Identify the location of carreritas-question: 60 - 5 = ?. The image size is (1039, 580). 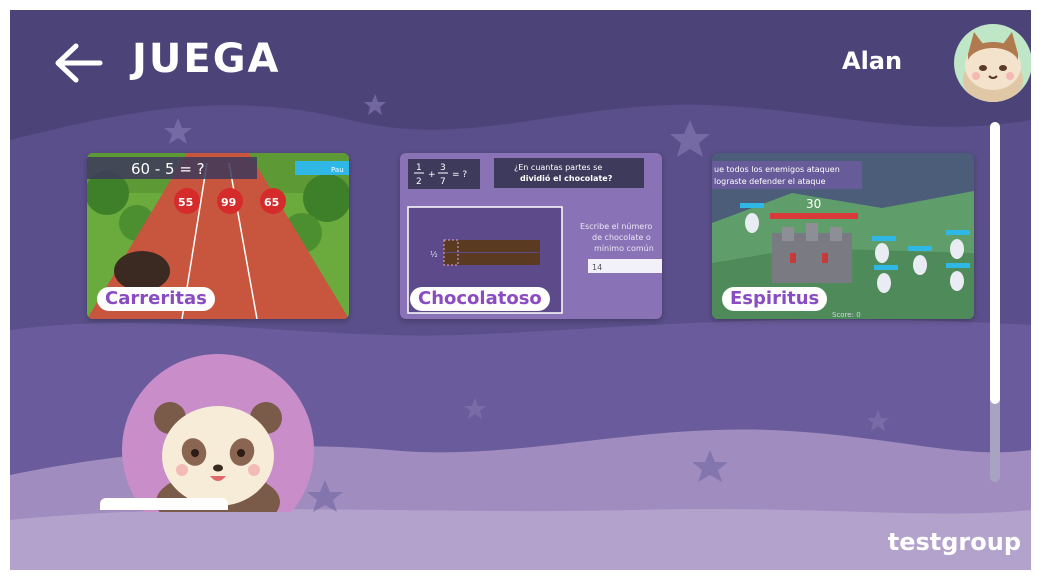
(168, 169).